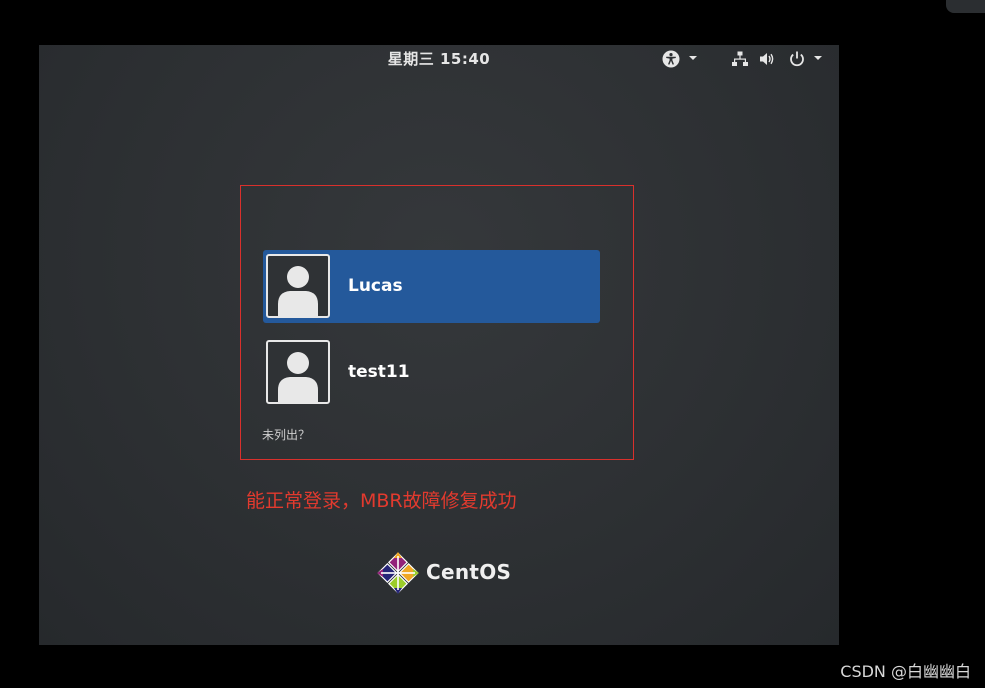 The image size is (985, 688). I want to click on user-name: Lucas, so click(375, 286).